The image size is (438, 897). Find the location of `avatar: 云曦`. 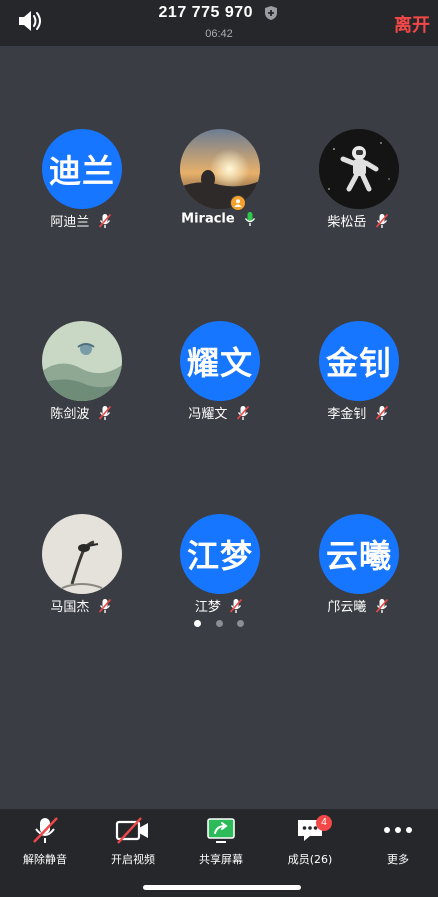

avatar: 云曦 is located at coordinates (359, 554).